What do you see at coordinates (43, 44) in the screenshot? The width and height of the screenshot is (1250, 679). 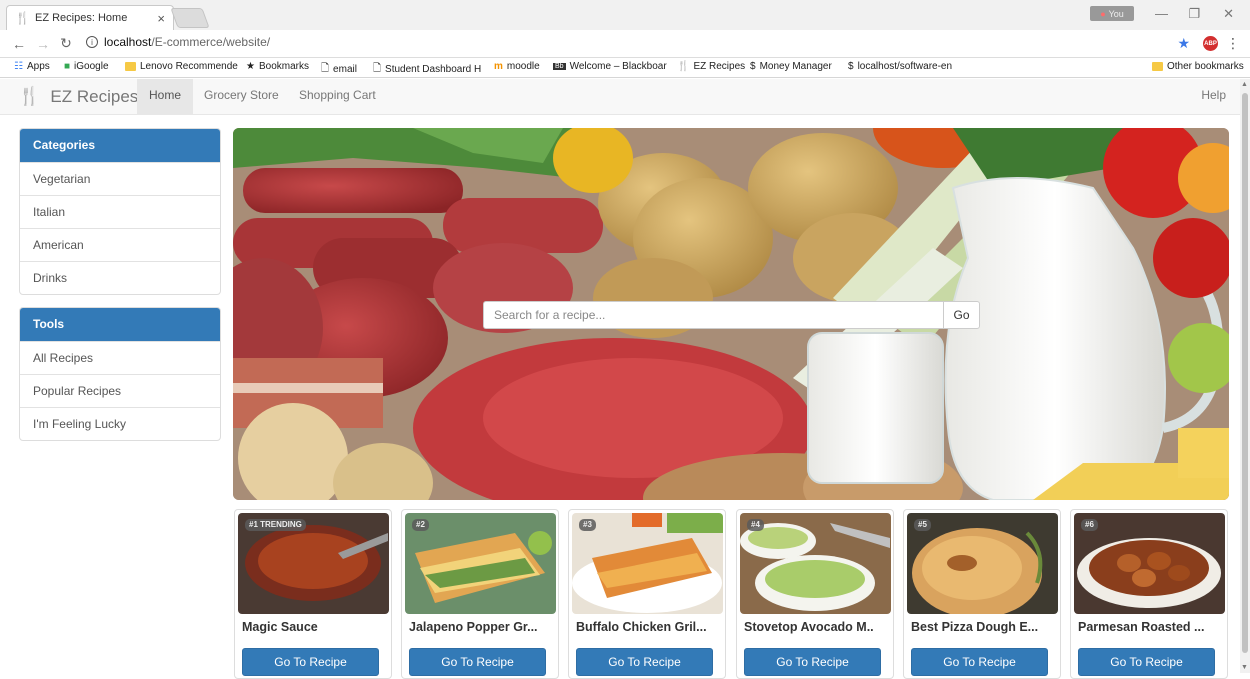 I see `forward-arrow-icon: →` at bounding box center [43, 44].